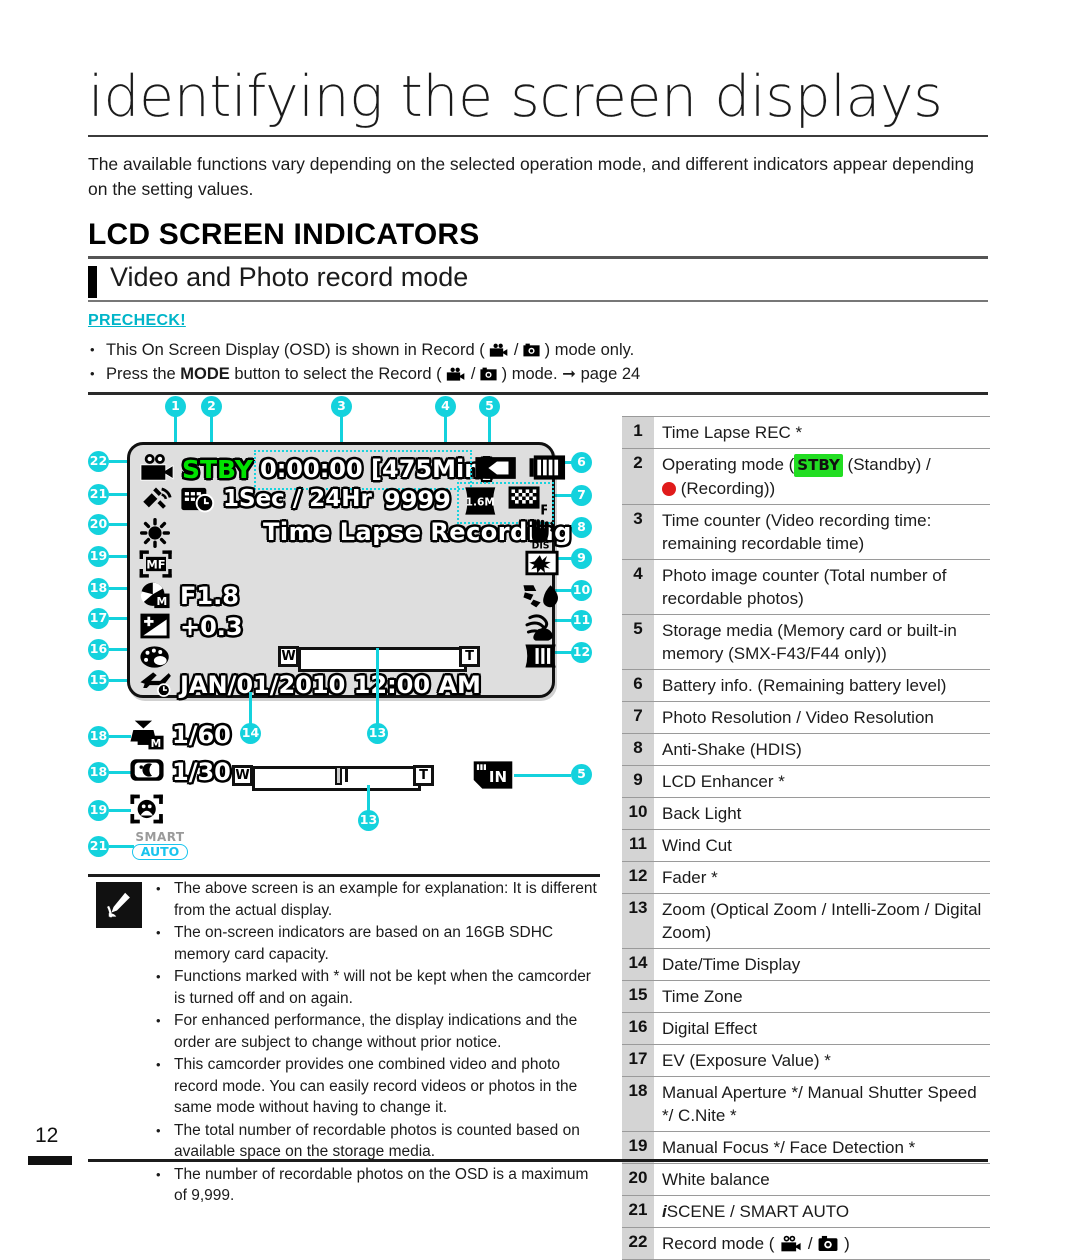  What do you see at coordinates (335, 374) in the screenshot?
I see `precheck-2-text-b: button to select the Record (` at bounding box center [335, 374].